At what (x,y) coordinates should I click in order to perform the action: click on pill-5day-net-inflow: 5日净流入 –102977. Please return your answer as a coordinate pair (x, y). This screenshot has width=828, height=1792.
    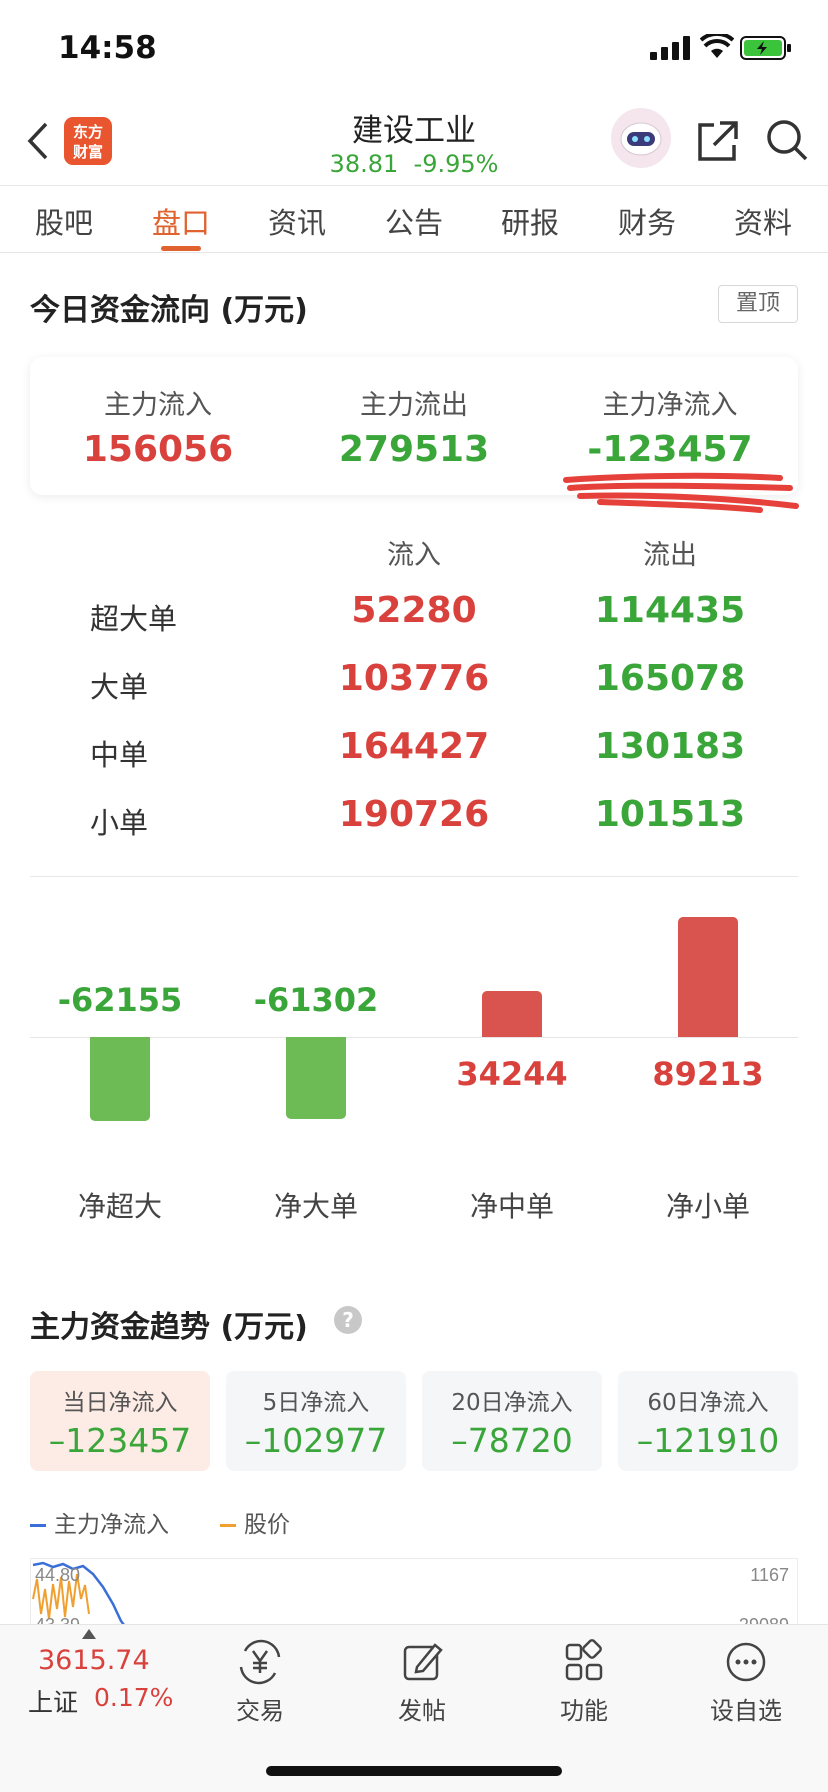
    Looking at the image, I should click on (316, 1421).